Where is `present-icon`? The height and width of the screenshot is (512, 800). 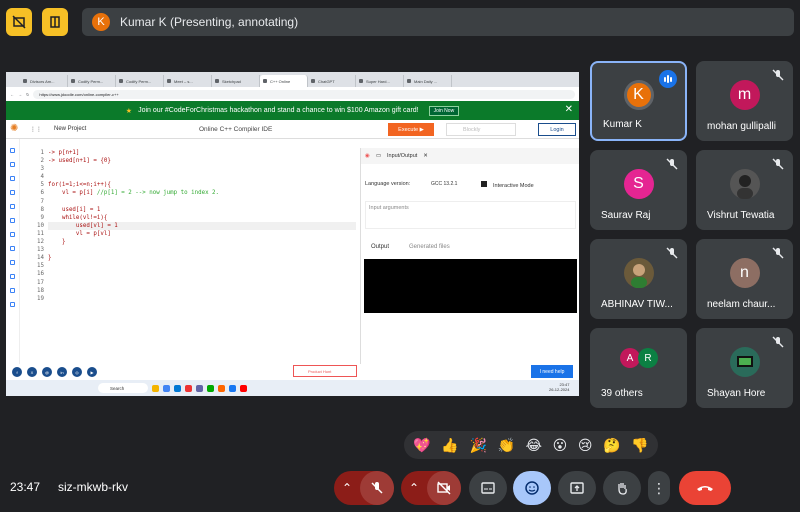 present-icon is located at coordinates (577, 488).